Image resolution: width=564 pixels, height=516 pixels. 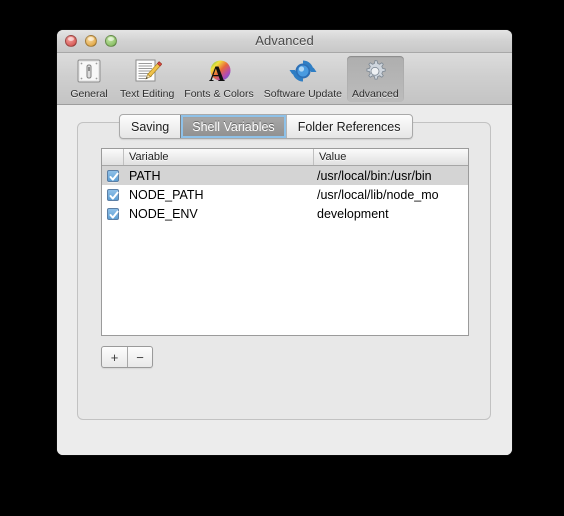 I want to click on fonts-colors-icon: A, so click(x=219, y=72).